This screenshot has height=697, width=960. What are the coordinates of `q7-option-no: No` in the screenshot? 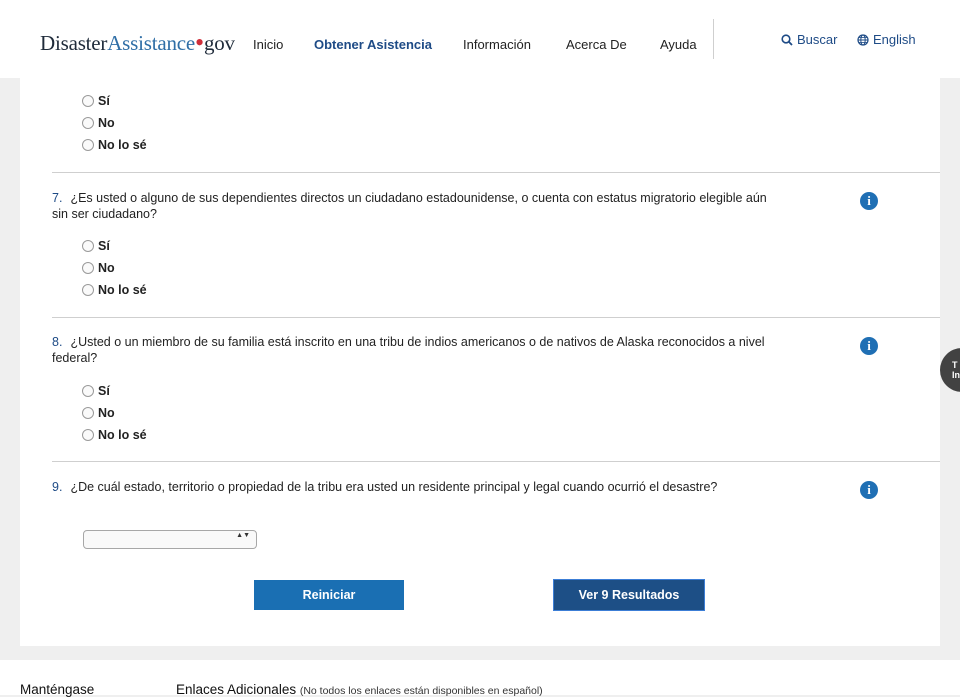 It's located at (114, 268).